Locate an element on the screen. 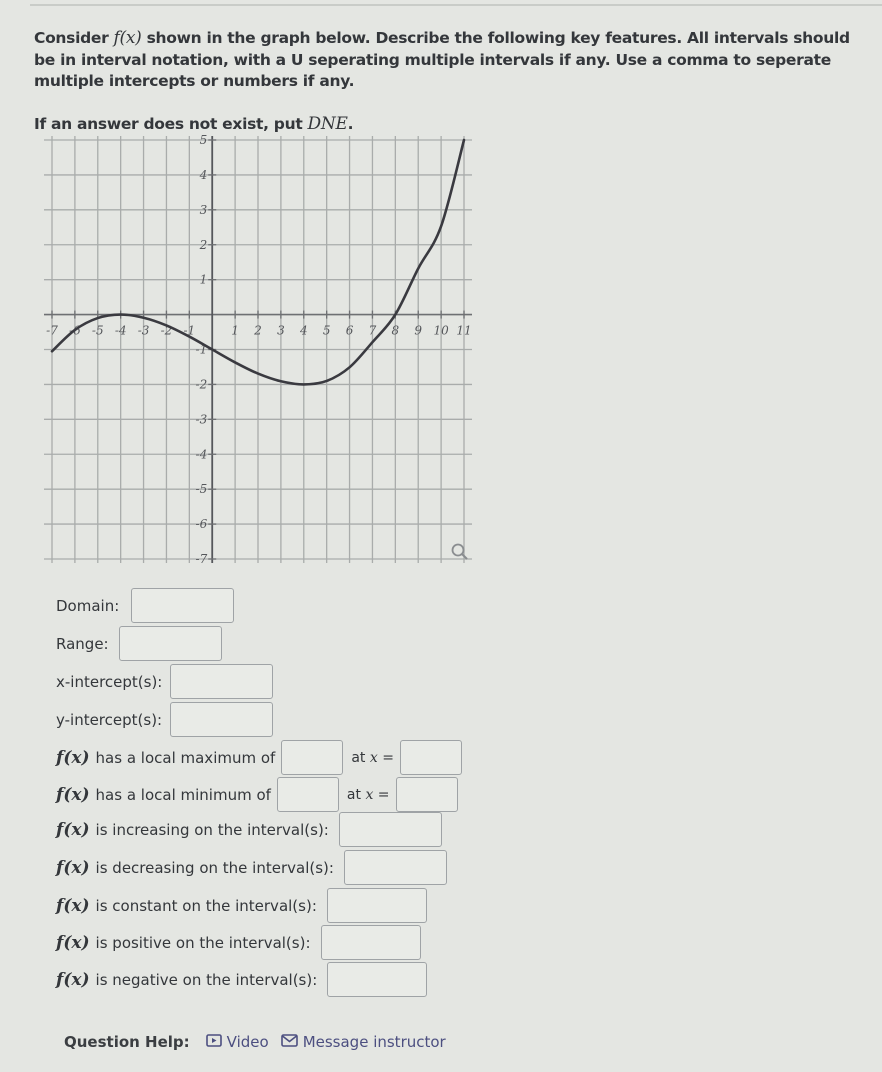 This screenshot has height=1072, width=882. x-tick-label: 9 is located at coordinates (418, 331).